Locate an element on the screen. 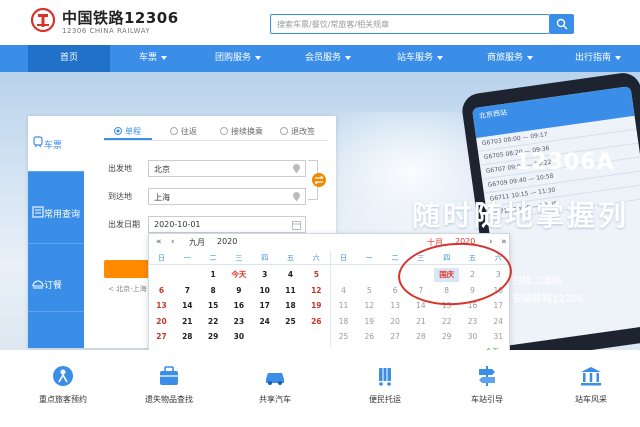 The height and width of the screenshot is (427, 640). priority-passenger-icon is located at coordinates (63, 376).